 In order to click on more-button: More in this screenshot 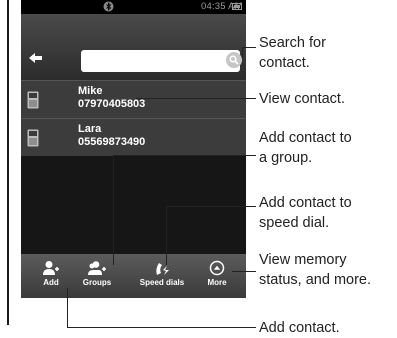, I will do `click(217, 276)`.